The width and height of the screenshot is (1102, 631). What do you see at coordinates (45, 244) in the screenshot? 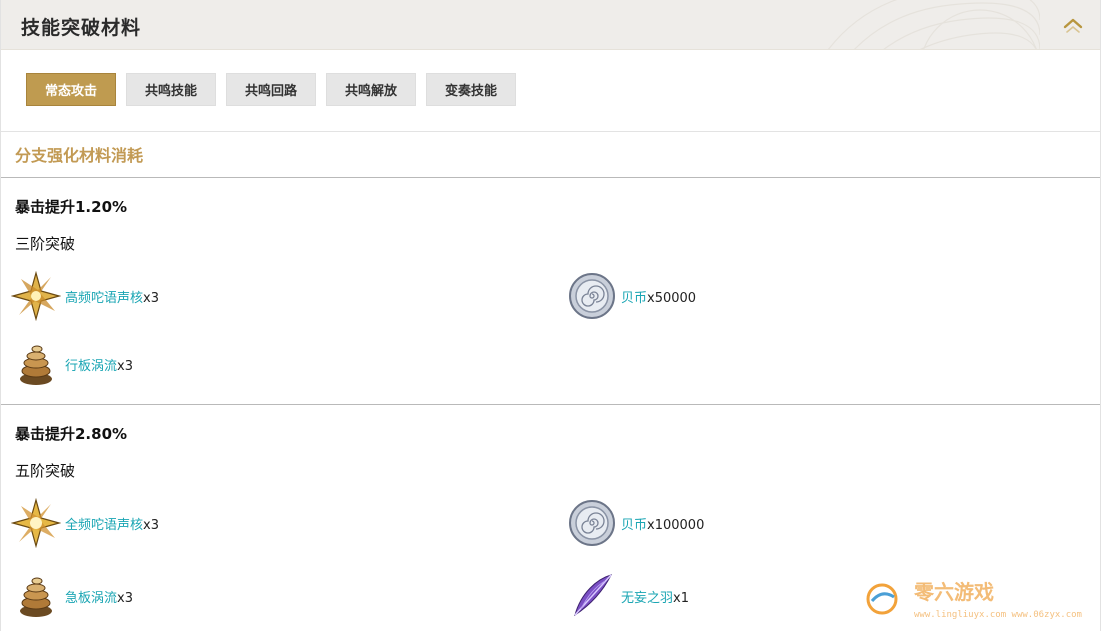
I see `block-stage: 三阶突破` at bounding box center [45, 244].